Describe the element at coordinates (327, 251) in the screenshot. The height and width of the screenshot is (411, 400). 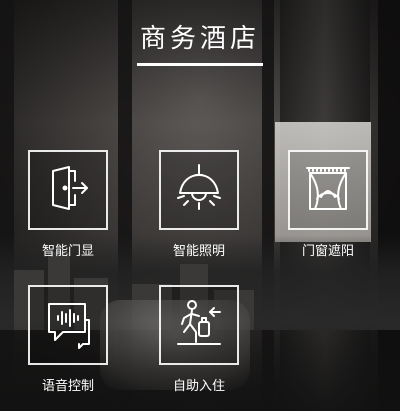
I see `tile-label: 门窗遮阳` at that location.